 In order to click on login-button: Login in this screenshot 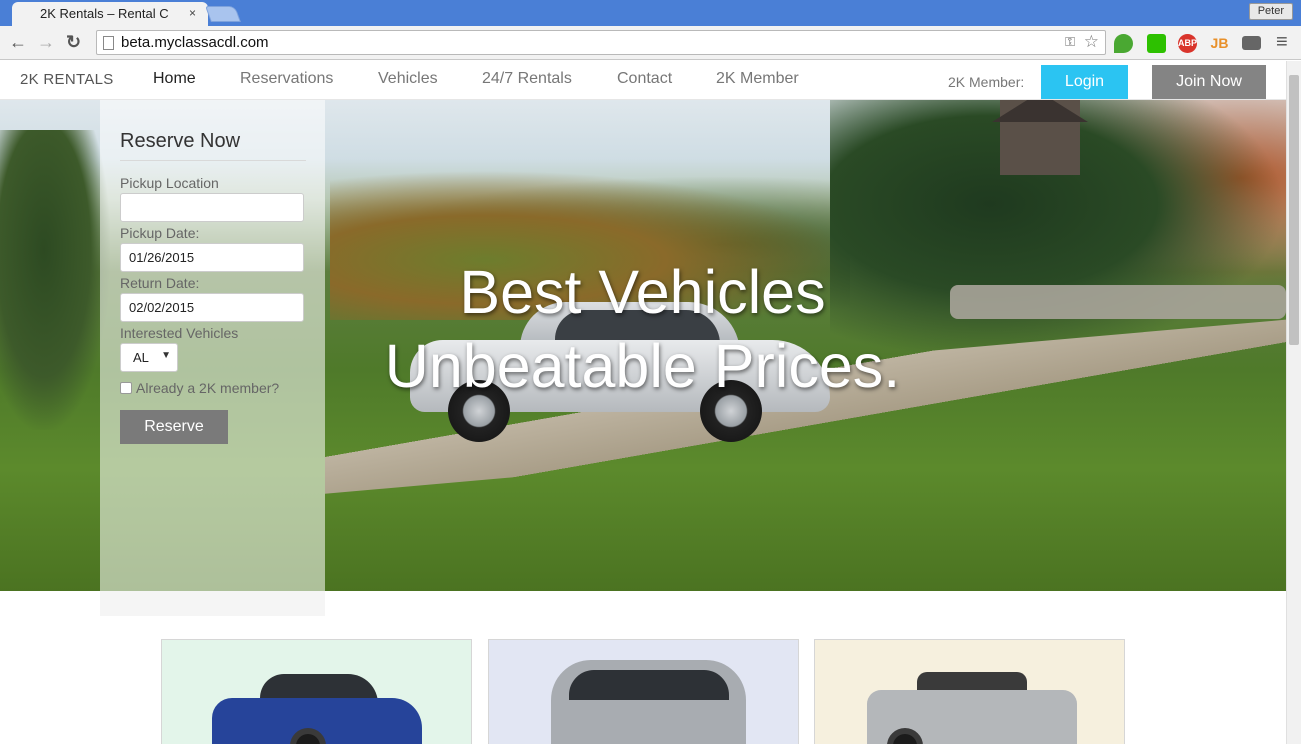, I will do `click(1084, 82)`.